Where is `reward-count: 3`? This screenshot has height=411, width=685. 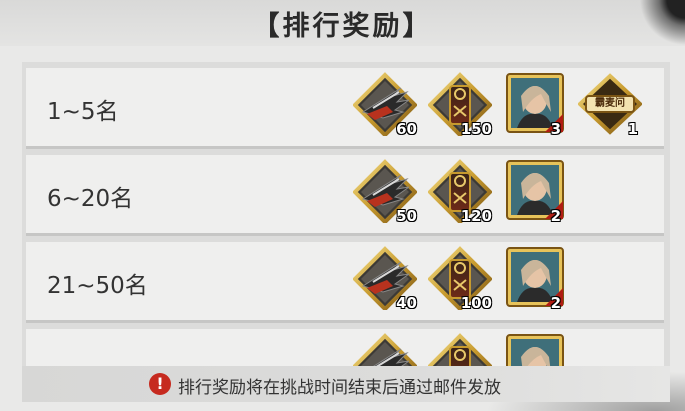 reward-count: 3 is located at coordinates (555, 129).